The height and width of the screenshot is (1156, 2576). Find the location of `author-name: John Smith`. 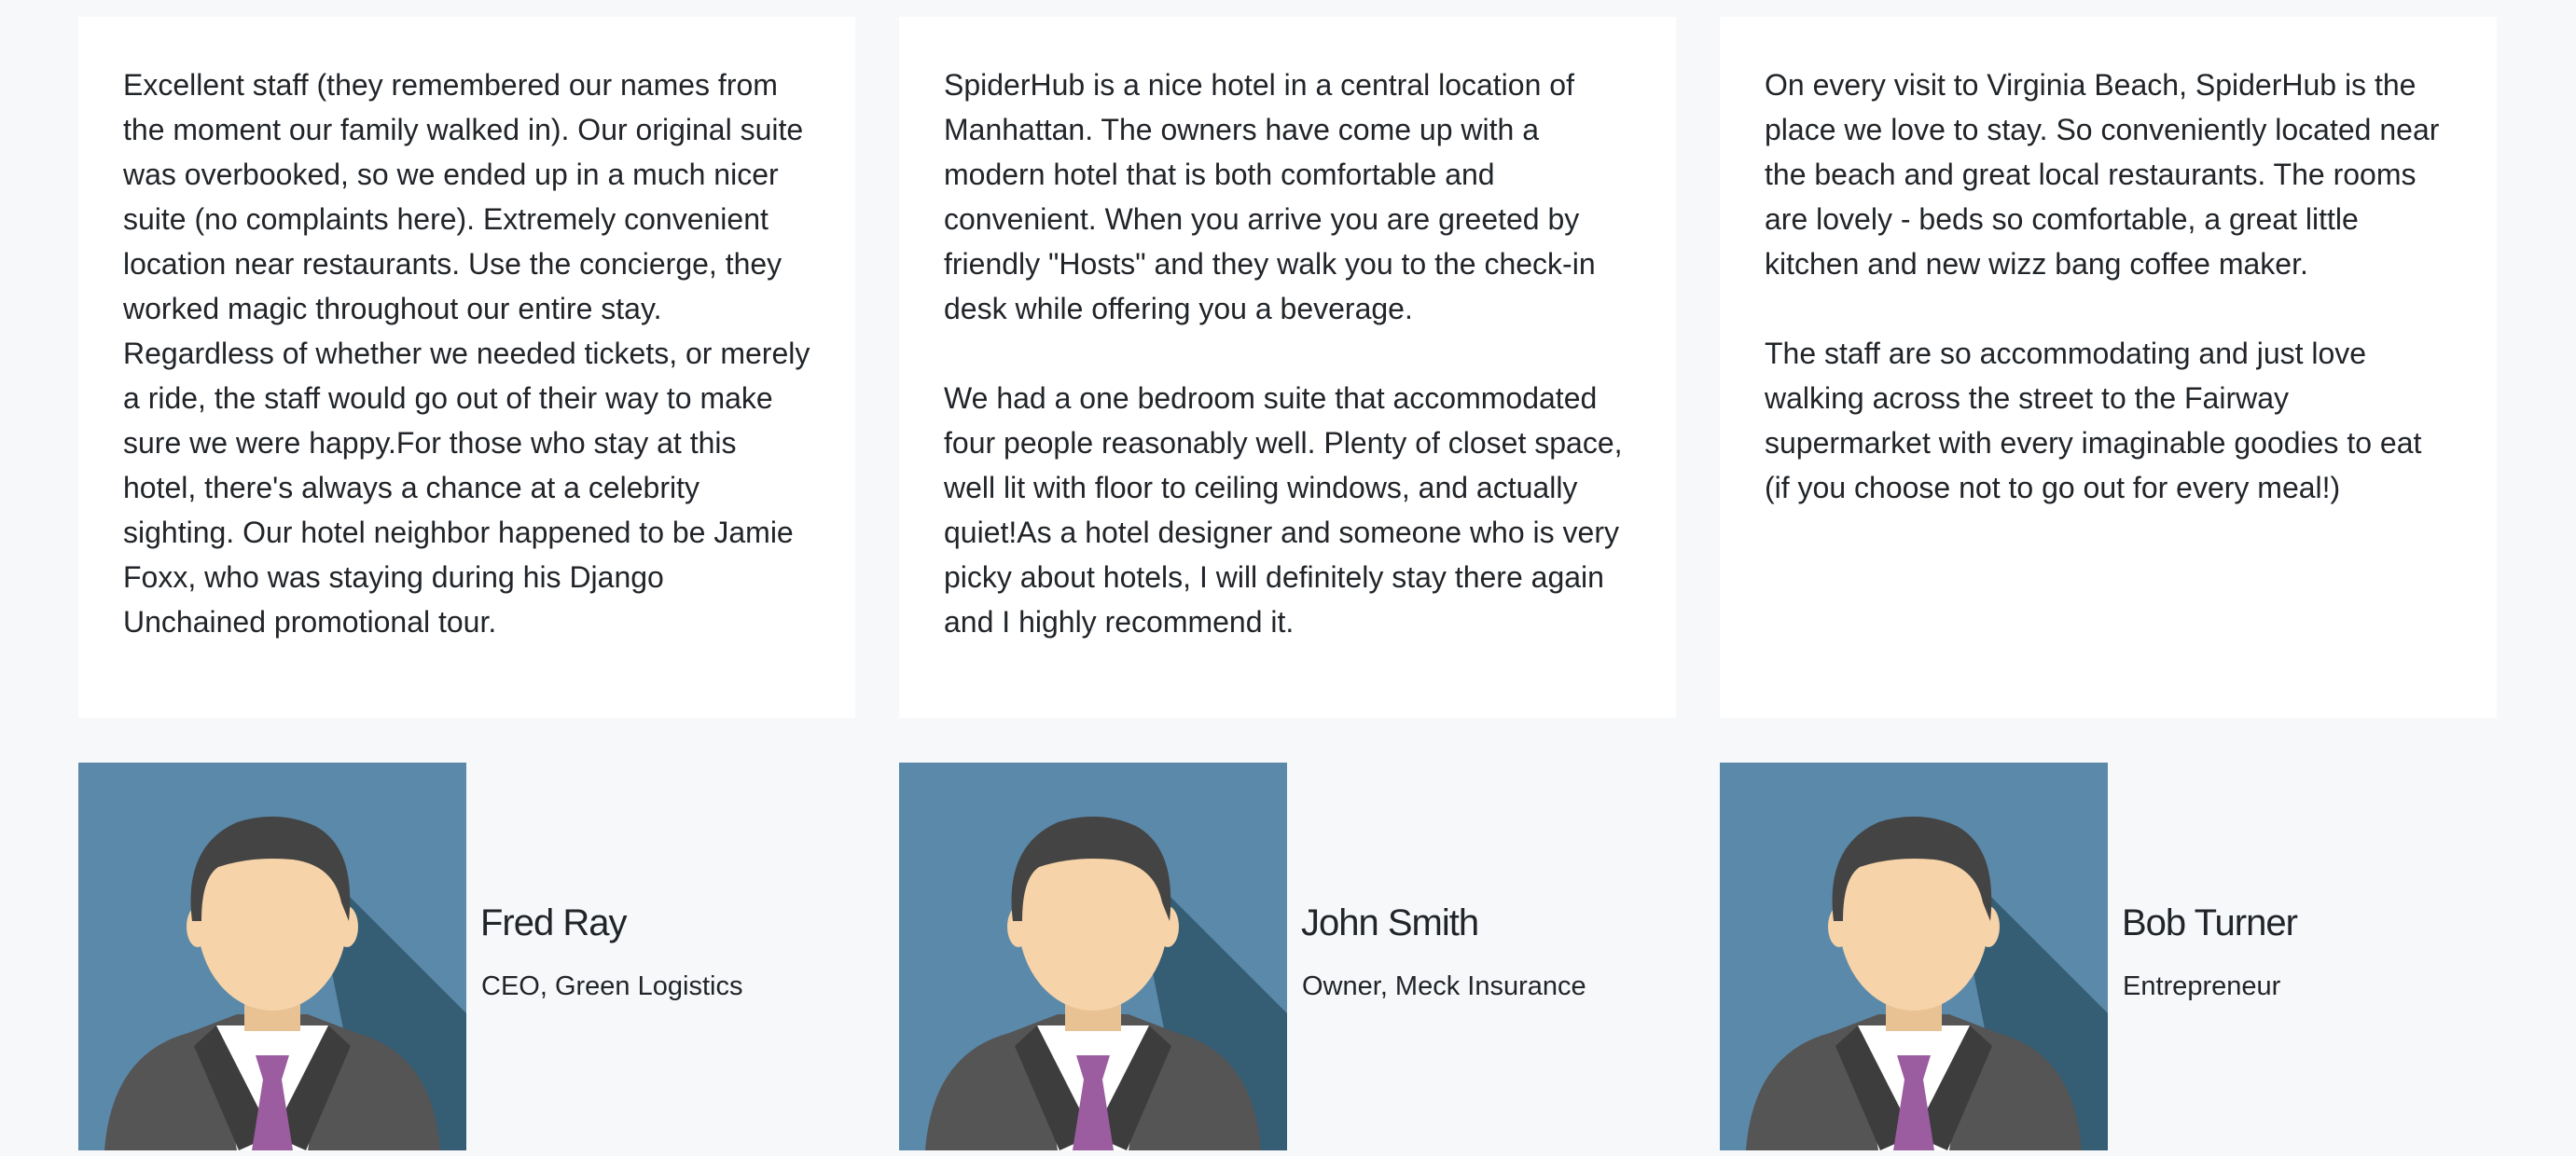

author-name: John Smith is located at coordinates (1390, 922).